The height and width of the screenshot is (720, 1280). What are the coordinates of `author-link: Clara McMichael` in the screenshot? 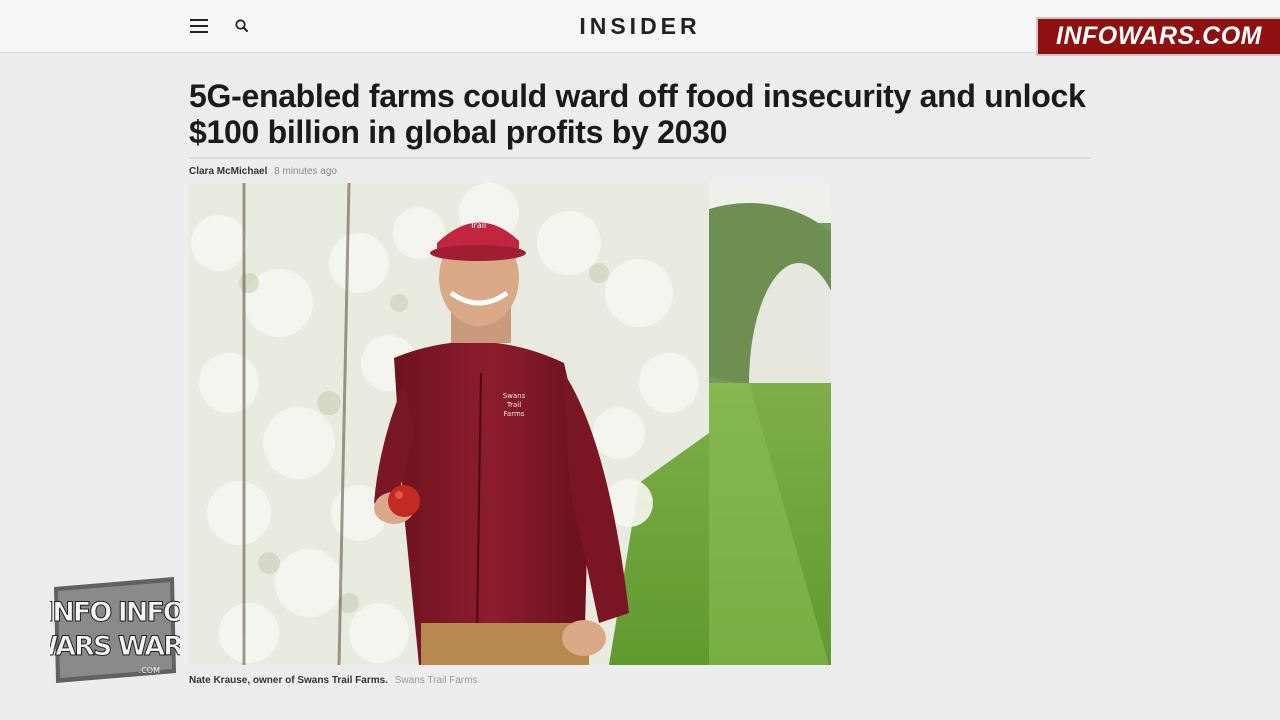 It's located at (228, 171).